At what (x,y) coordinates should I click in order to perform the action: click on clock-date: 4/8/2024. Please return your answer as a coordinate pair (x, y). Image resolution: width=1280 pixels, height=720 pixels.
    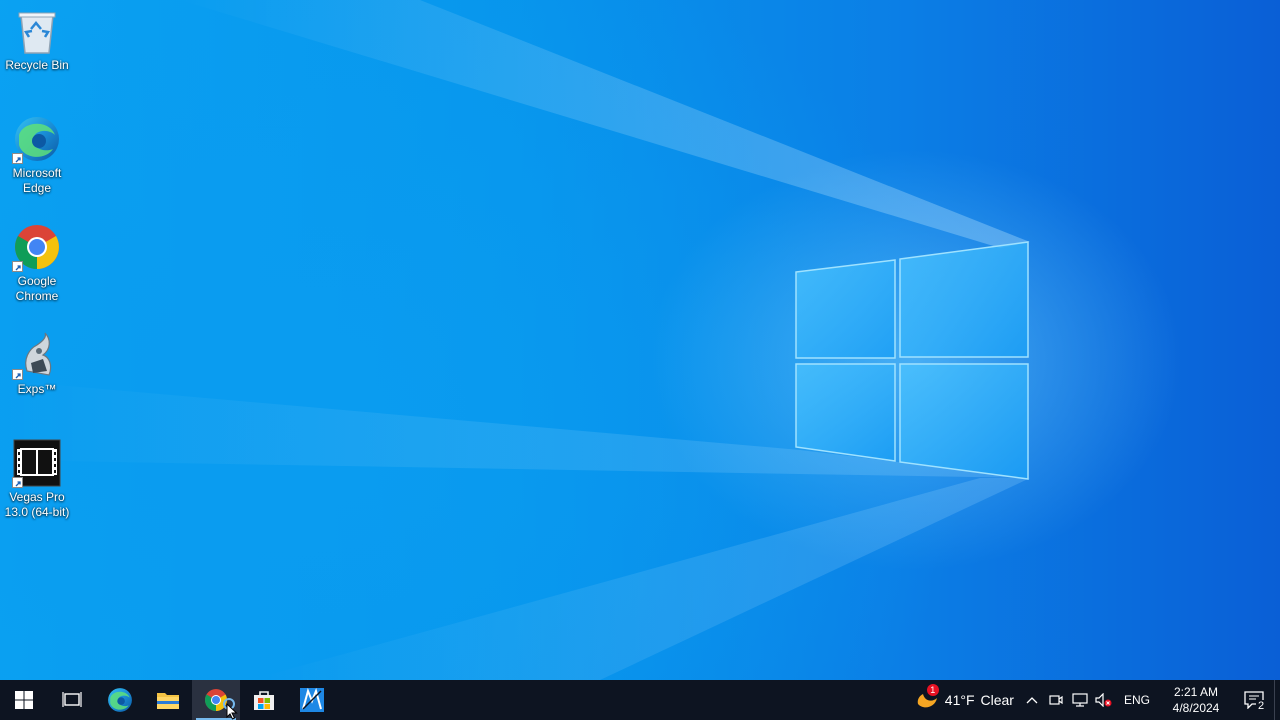
    Looking at the image, I should click on (1196, 708).